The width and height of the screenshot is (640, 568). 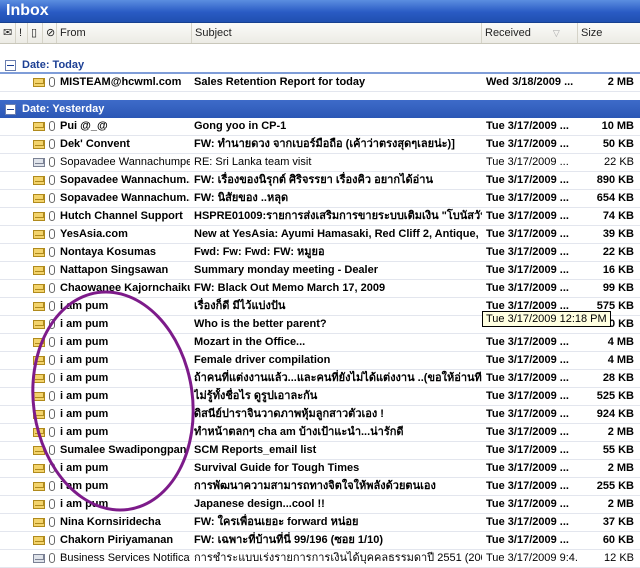 What do you see at coordinates (615, 180) in the screenshot?
I see `message-size: 890 KB` at bounding box center [615, 180].